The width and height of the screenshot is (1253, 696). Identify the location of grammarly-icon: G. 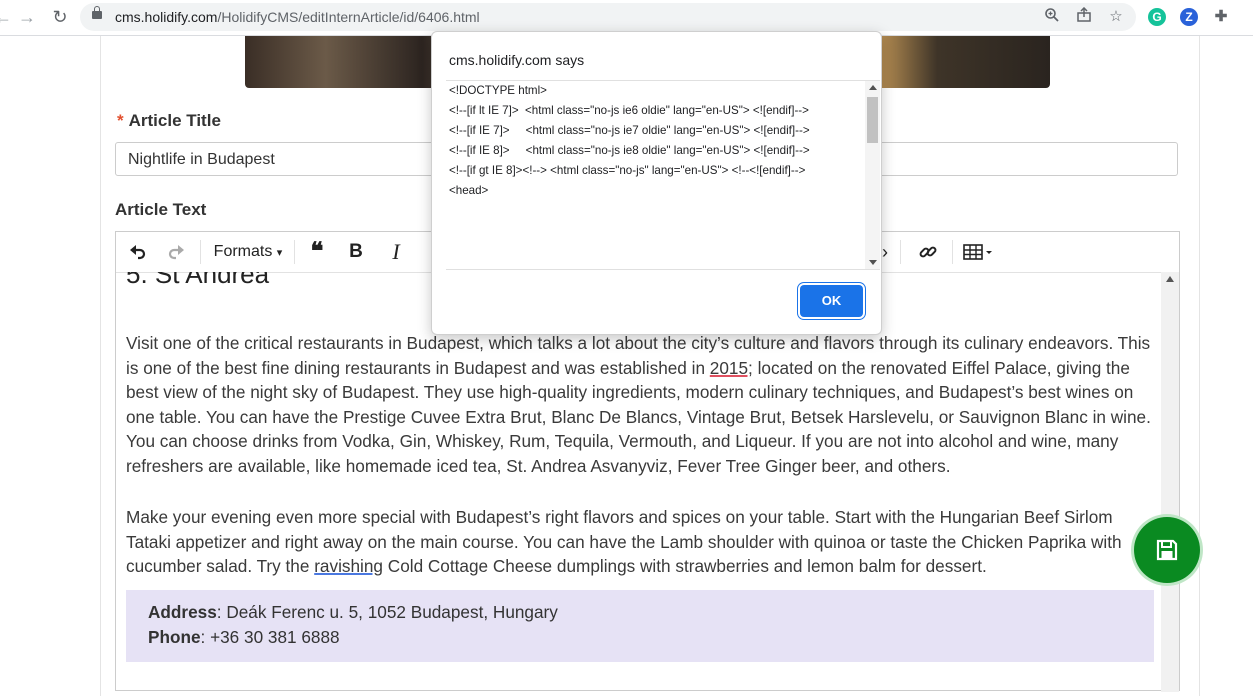
(1157, 17).